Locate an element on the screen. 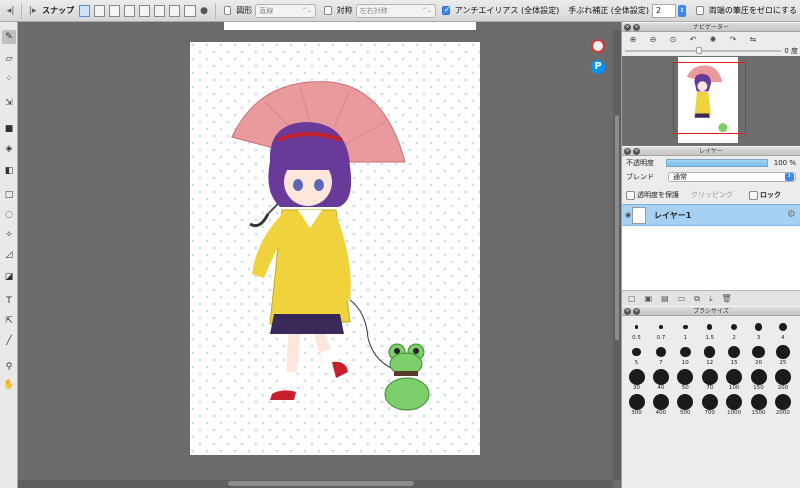  new-halftone-layer-icon: ▣ is located at coordinates (649, 298).